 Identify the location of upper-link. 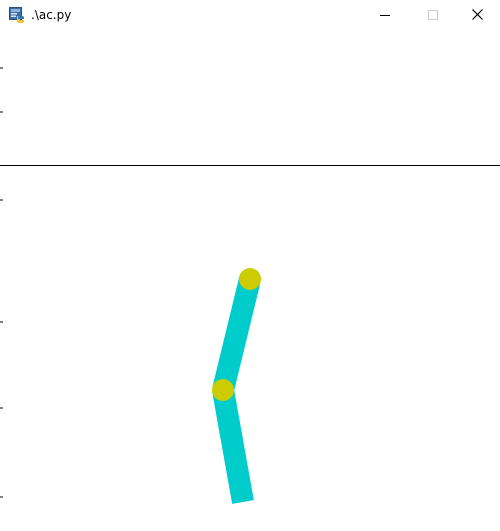
(236, 334).